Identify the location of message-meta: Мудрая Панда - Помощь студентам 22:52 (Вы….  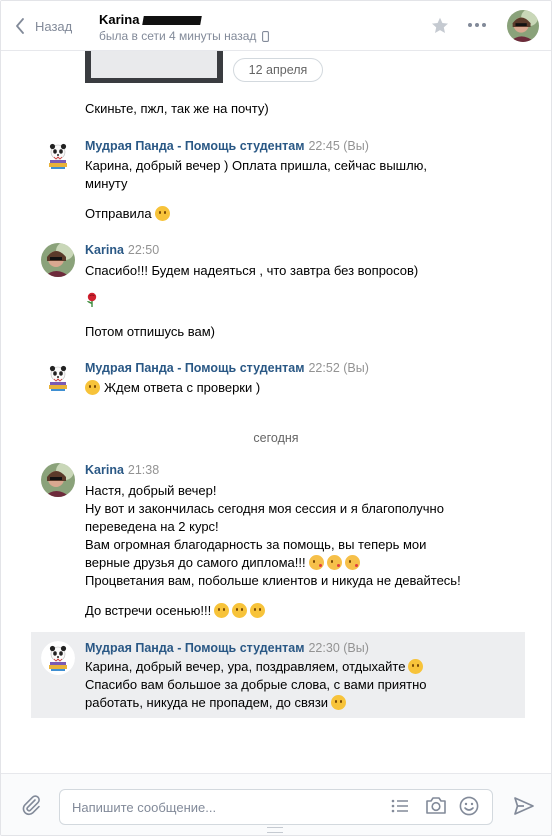
(227, 368).